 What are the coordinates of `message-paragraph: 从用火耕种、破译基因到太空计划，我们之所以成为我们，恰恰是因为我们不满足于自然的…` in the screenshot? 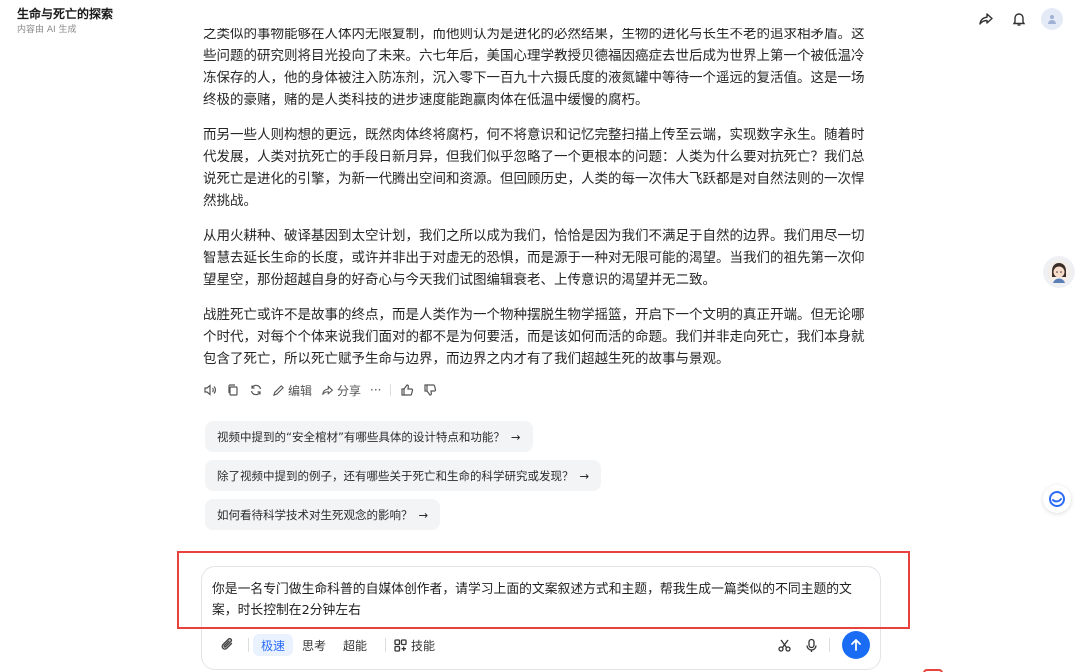 It's located at (534, 258).